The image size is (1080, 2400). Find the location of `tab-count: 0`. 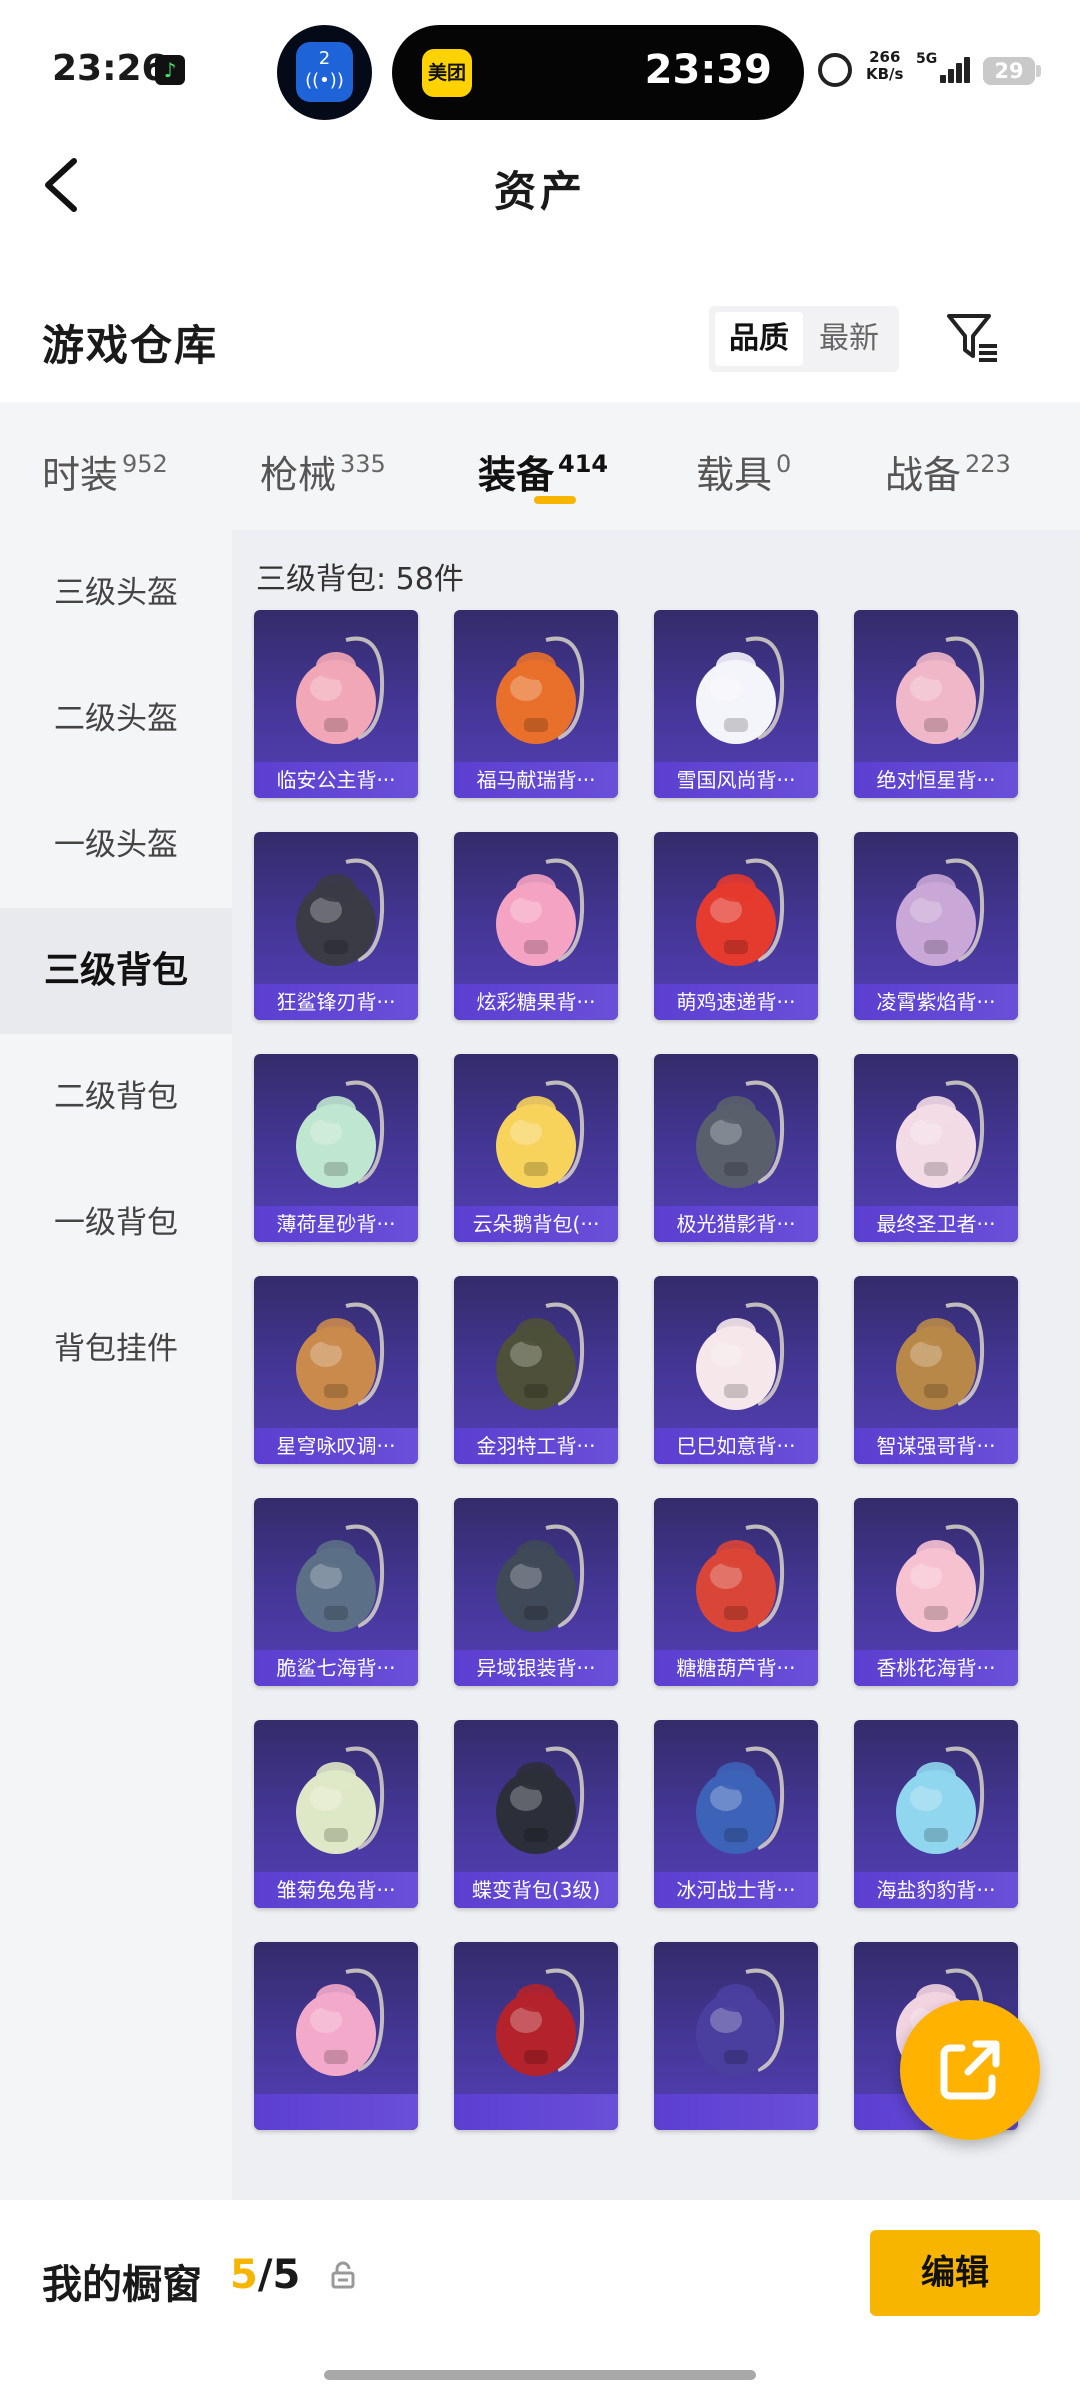

tab-count: 0 is located at coordinates (784, 464).